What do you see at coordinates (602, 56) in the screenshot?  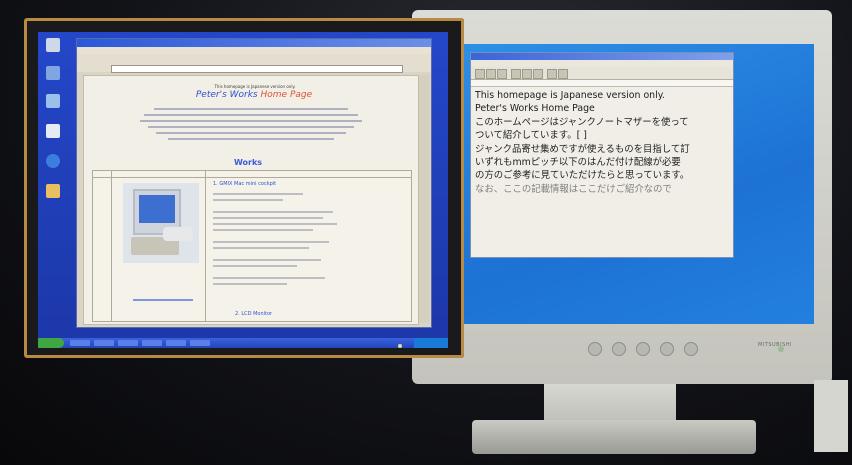 I see `notepad-title-bar` at bounding box center [602, 56].